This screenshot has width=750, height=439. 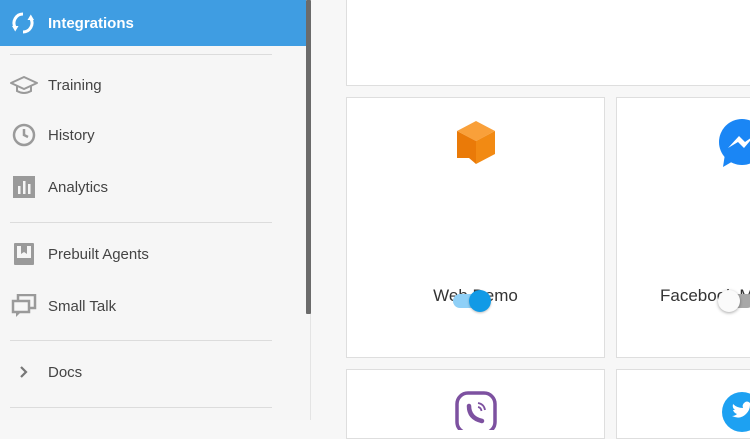 I want to click on twitter-icon, so click(x=736, y=414).